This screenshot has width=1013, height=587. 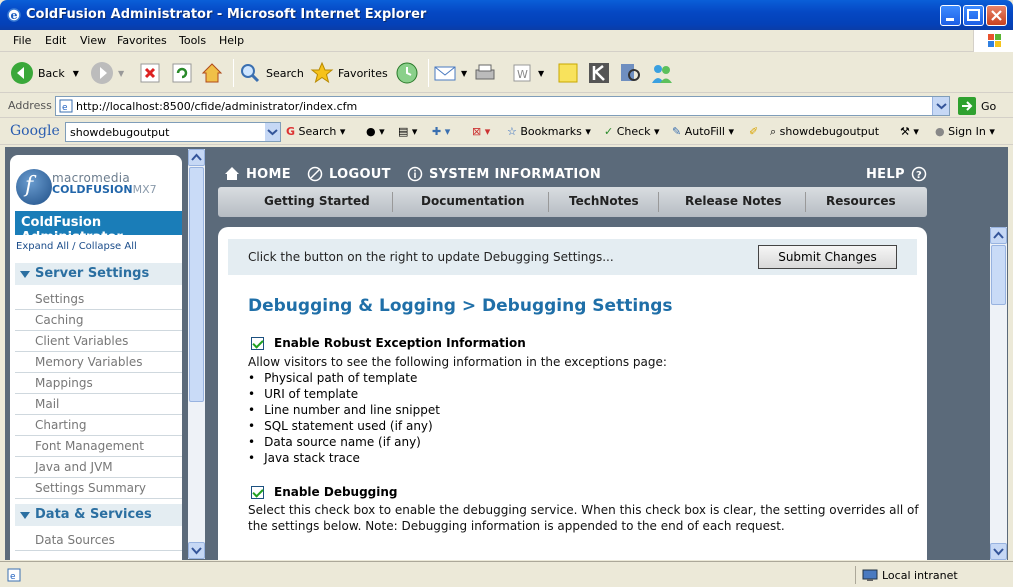 What do you see at coordinates (317, 201) in the screenshot?
I see `tab-getting-started: Getting Started` at bounding box center [317, 201].